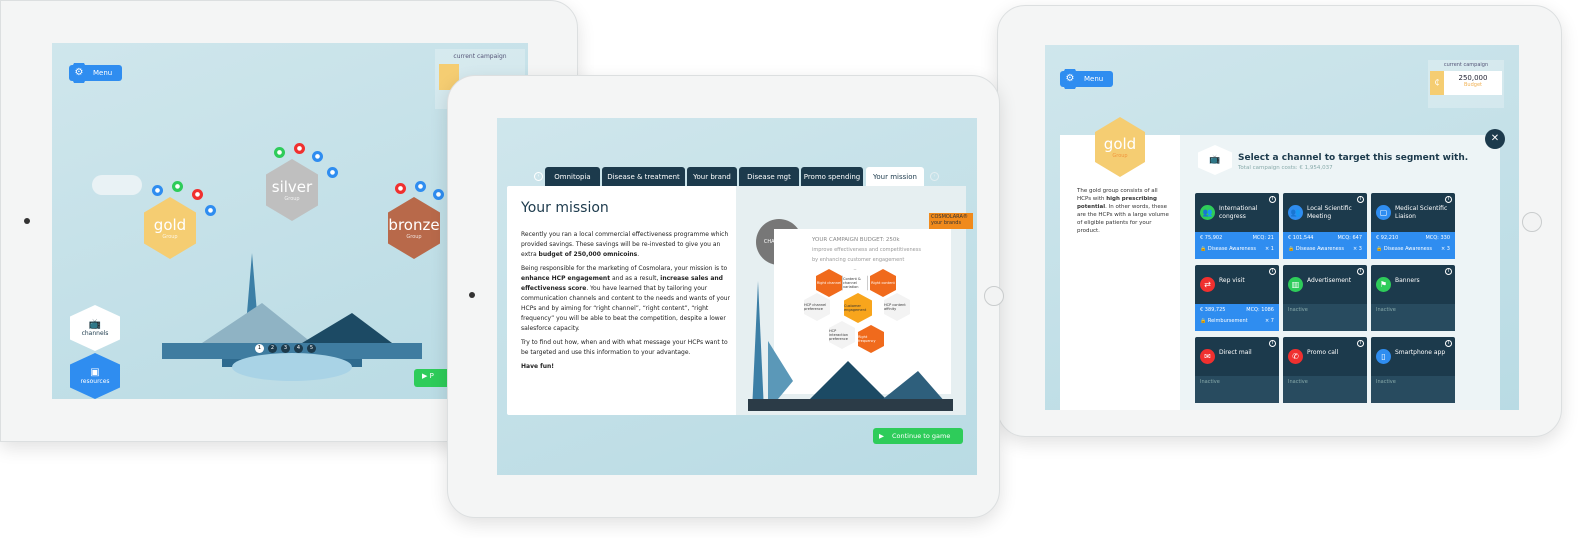 The image size is (1584, 538). What do you see at coordinates (317, 156) in the screenshot?
I see `clipboard-icon: ●` at bounding box center [317, 156].